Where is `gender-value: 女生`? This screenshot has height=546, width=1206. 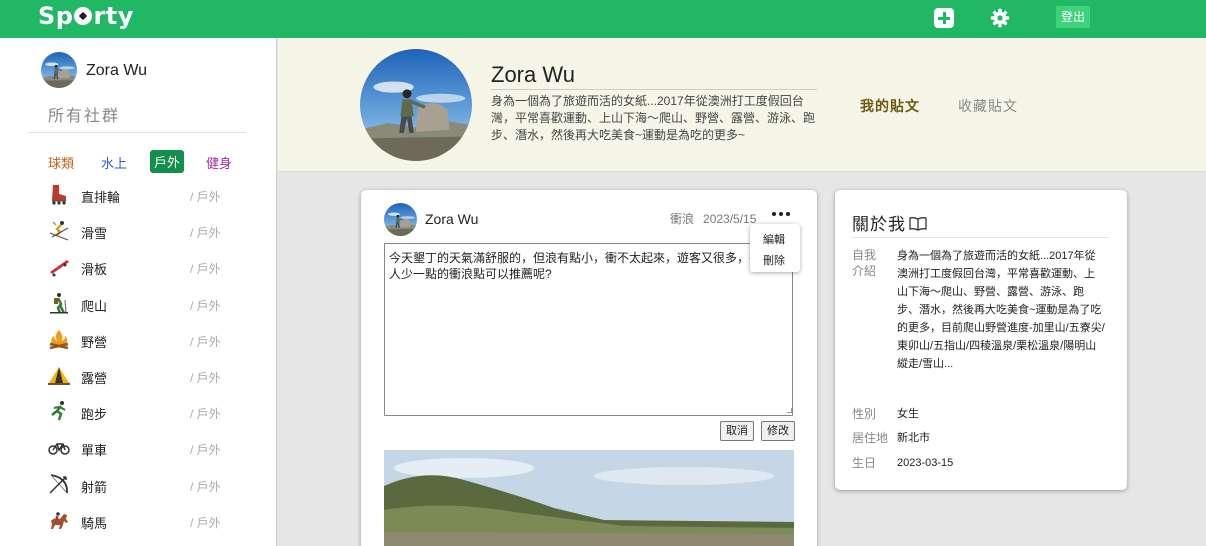 gender-value: 女生 is located at coordinates (908, 414).